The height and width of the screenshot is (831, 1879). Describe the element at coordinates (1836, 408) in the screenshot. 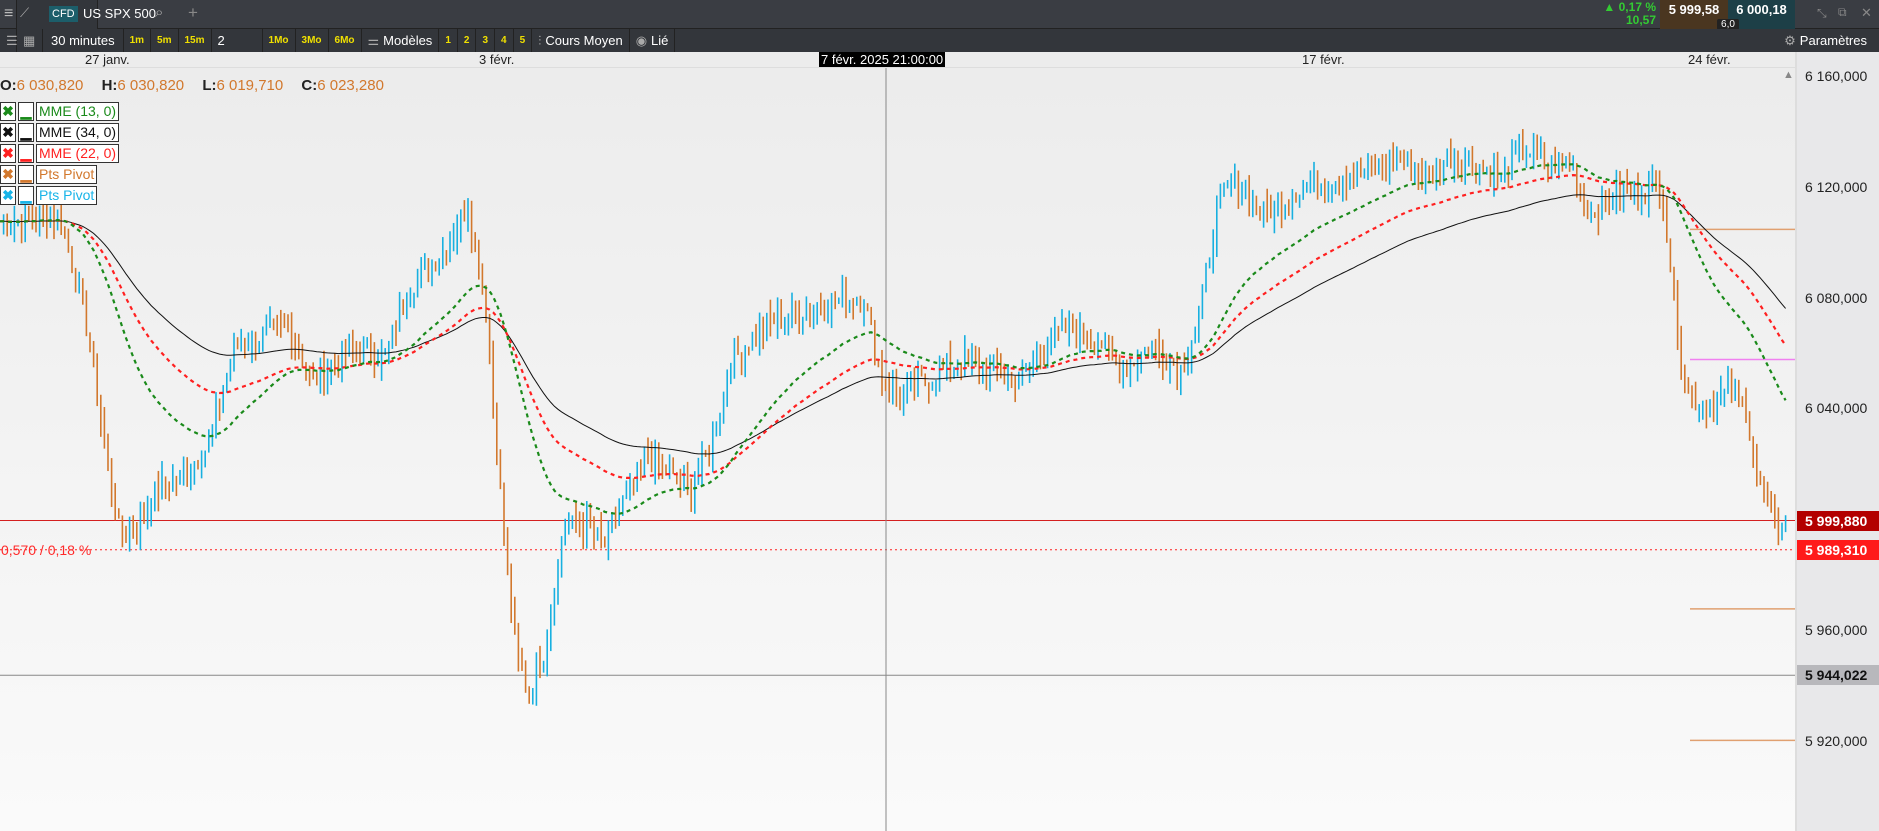

I see `price-tick: 6 040,000` at that location.